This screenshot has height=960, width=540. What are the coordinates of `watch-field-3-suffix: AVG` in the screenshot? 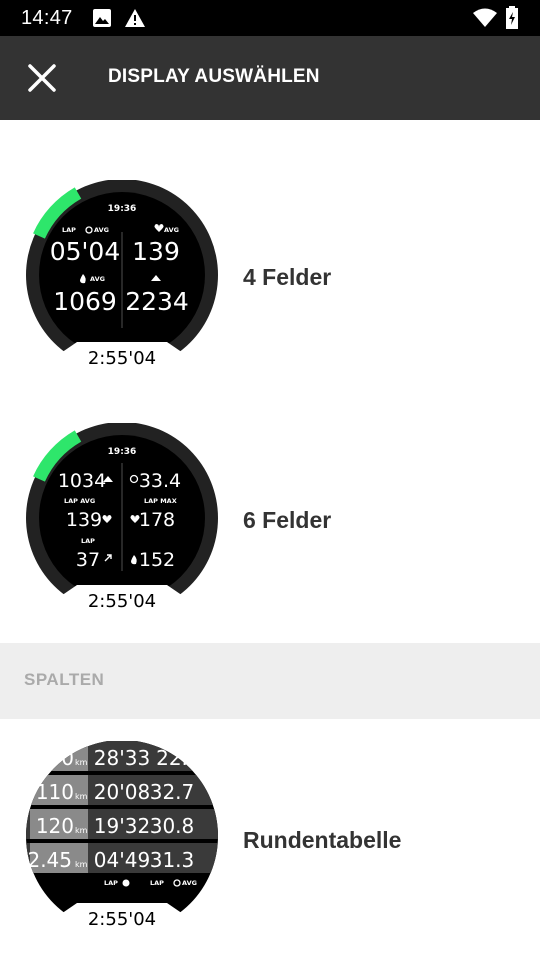 It's located at (97, 279).